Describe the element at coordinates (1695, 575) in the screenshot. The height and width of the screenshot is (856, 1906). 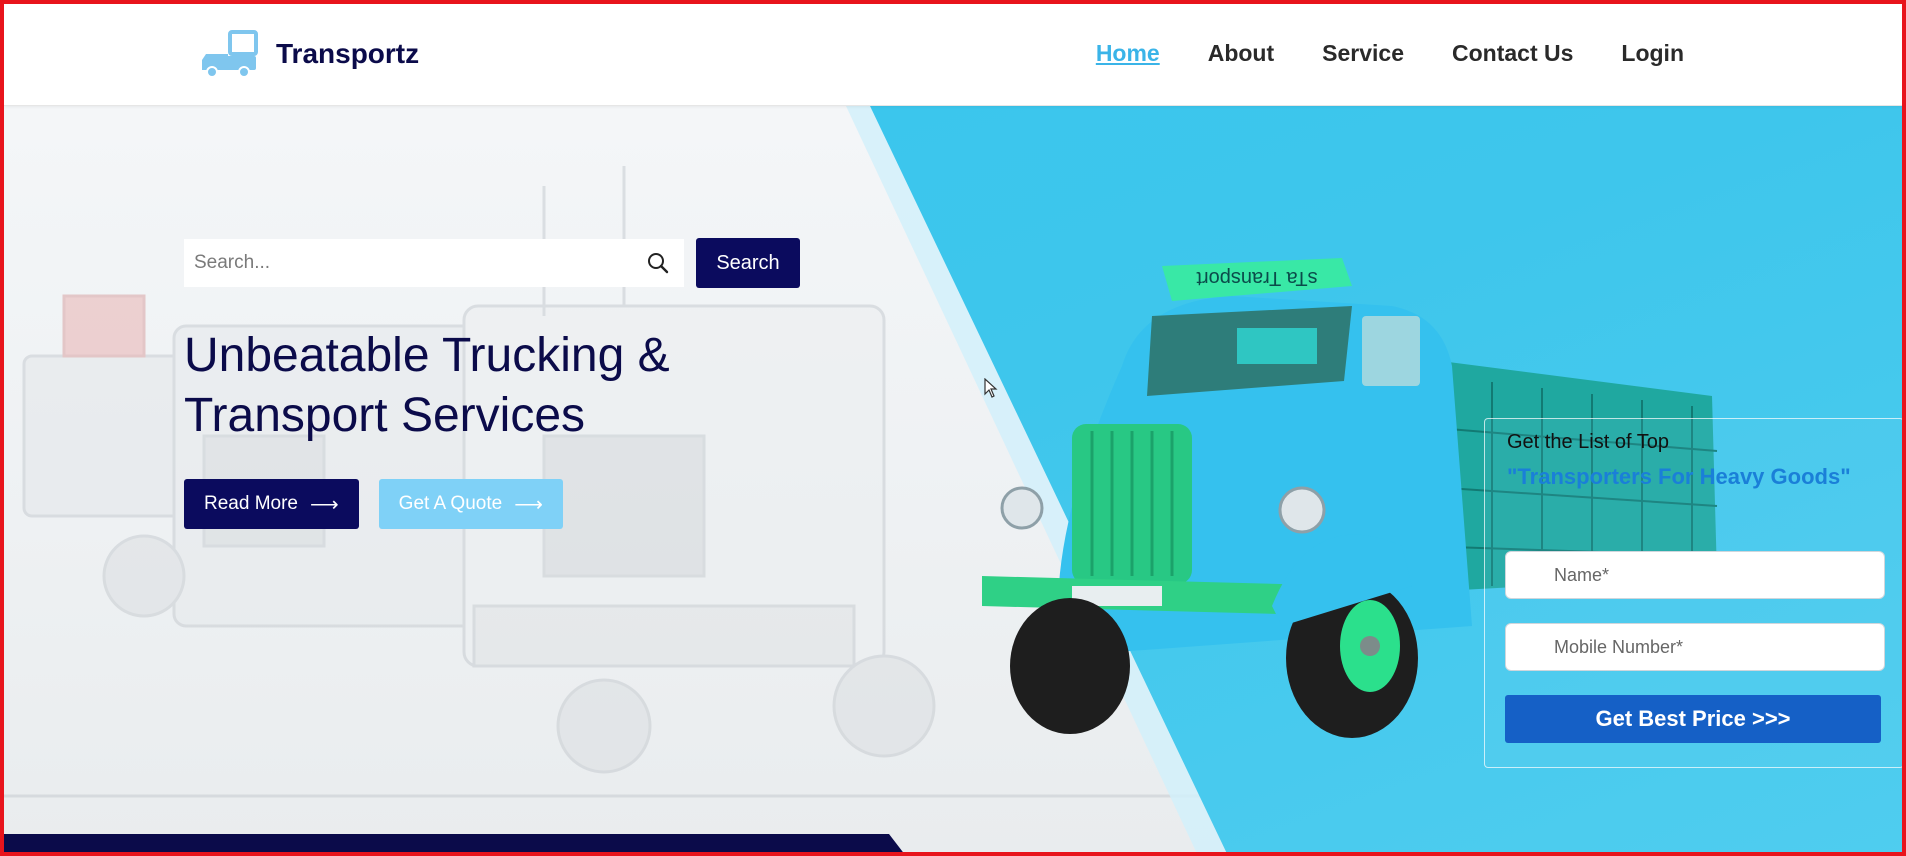
I see `name-field` at that location.